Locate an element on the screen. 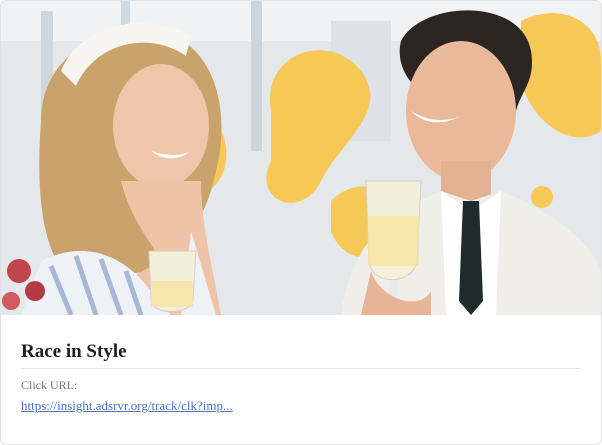 Image resolution: width=602 pixels, height=445 pixels. click-url-label: Click URL: is located at coordinates (49, 385).